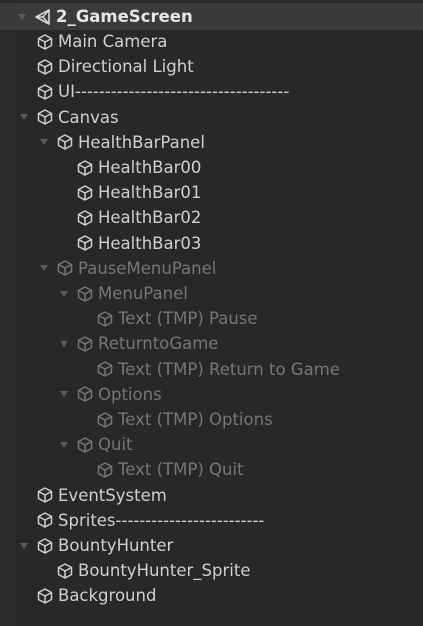 The width and height of the screenshot is (423, 626). I want to click on hierarchy-item: Text (TMP) Quit, so click(211, 469).